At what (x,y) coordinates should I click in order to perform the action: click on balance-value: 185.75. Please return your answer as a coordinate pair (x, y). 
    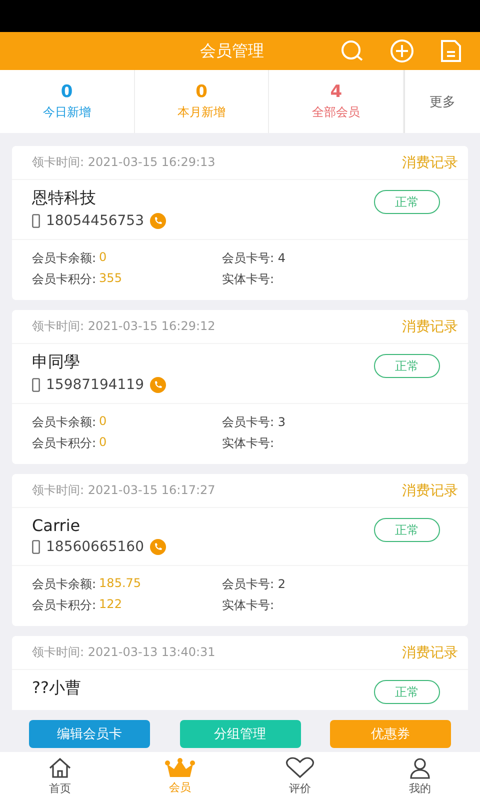
    Looking at the image, I should click on (120, 584).